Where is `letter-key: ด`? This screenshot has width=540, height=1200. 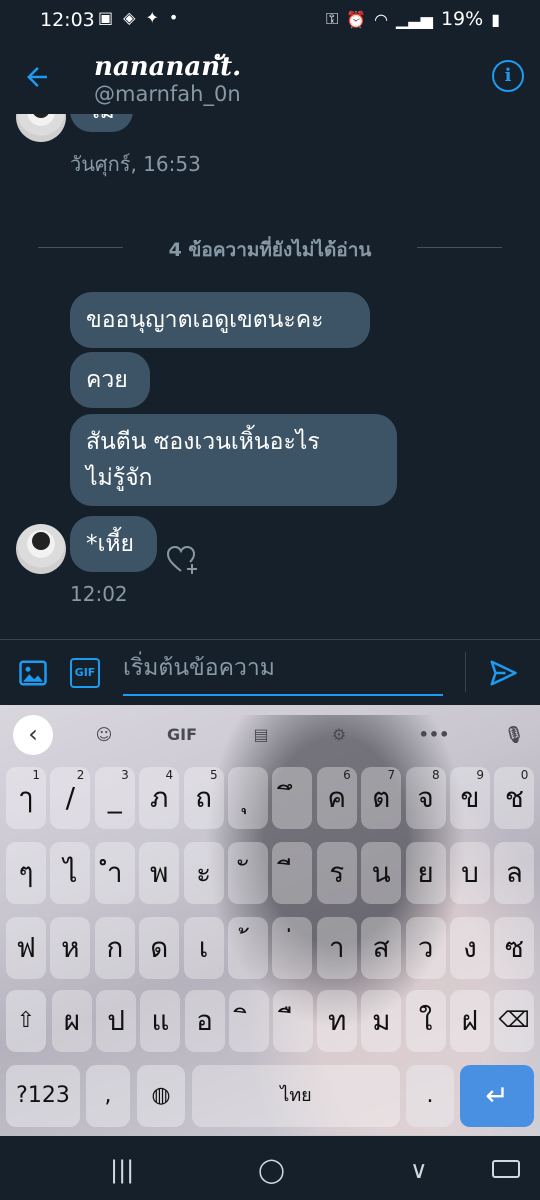
letter-key: ด is located at coordinates (159, 948).